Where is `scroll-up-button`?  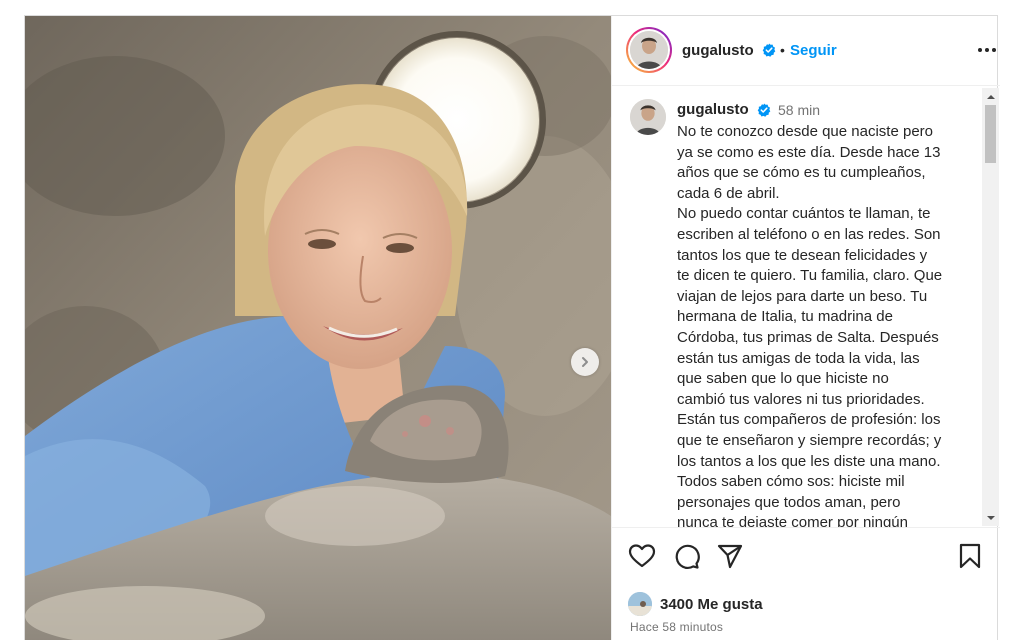
scroll-up-button is located at coordinates (990, 96).